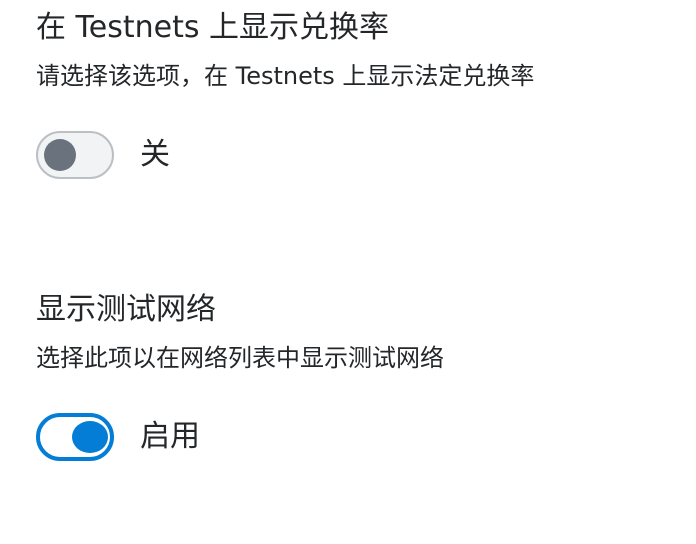 The image size is (696, 544). I want to click on toggle-state-label: 启用, so click(170, 436).